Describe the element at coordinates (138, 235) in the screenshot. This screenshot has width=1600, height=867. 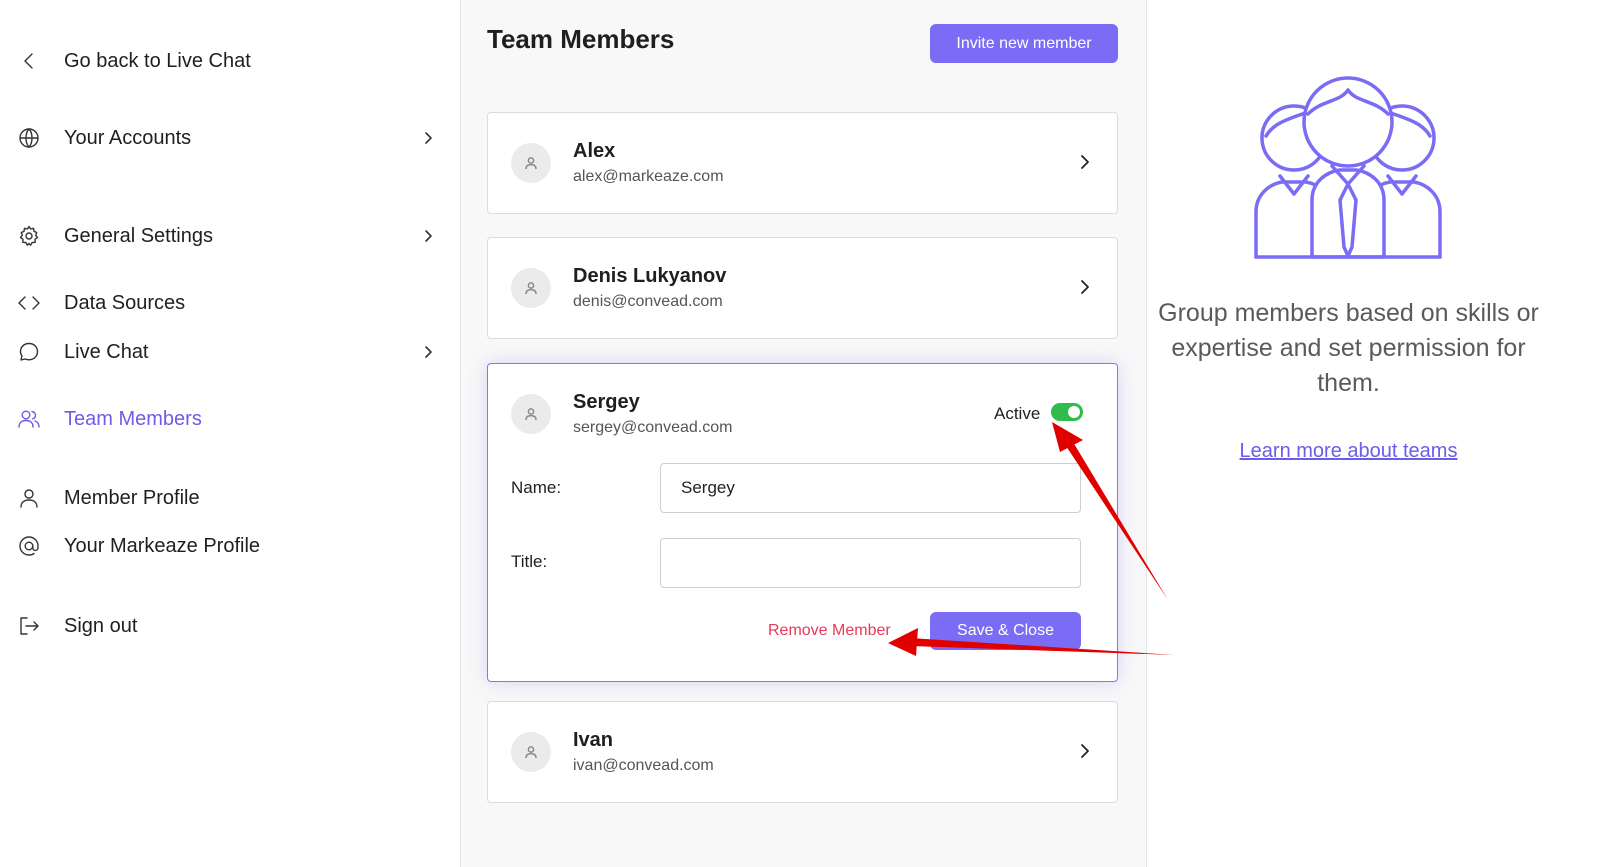
I see `sidebar-item-label: General Settings` at that location.